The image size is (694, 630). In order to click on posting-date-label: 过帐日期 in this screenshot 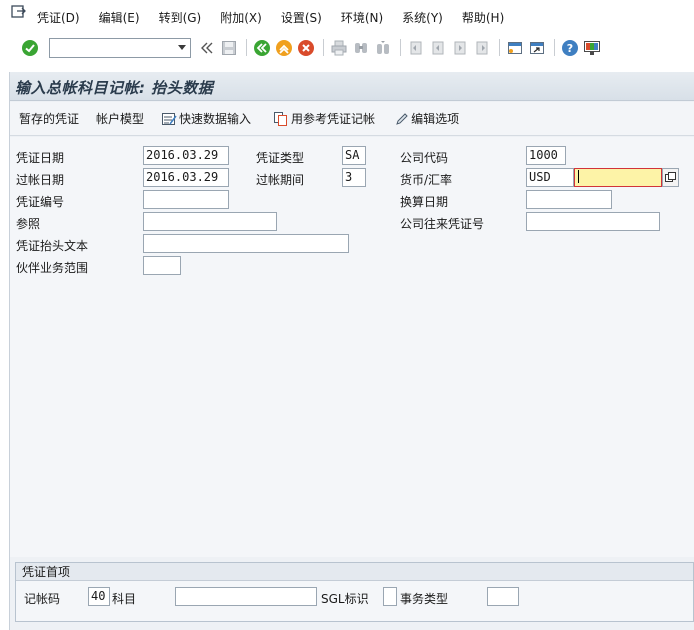, I will do `click(40, 180)`.